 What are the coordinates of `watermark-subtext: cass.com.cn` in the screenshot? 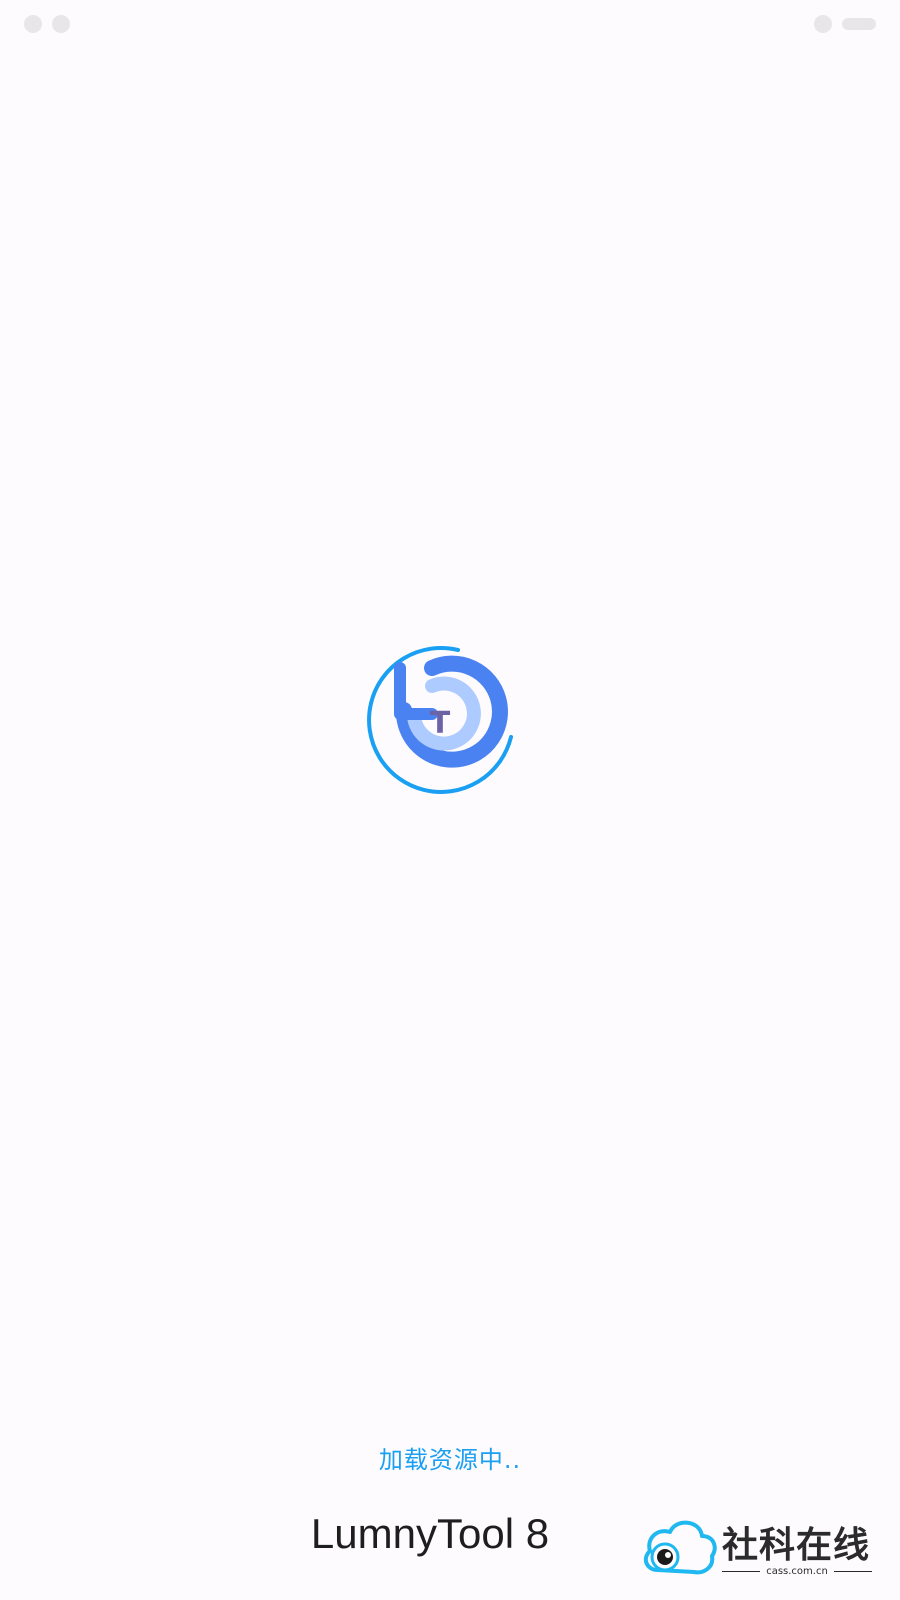 It's located at (797, 1571).